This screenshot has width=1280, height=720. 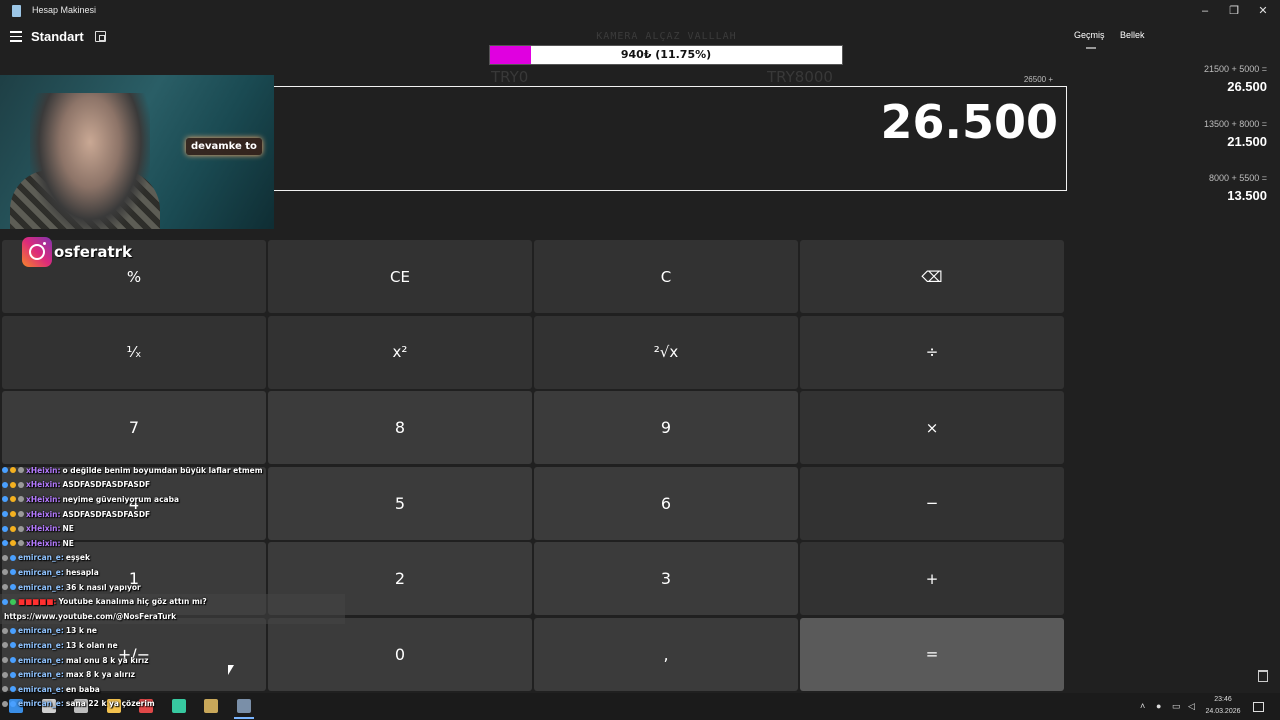 I want to click on reciprocal-button: ¹⁄ₓ, so click(x=134, y=352).